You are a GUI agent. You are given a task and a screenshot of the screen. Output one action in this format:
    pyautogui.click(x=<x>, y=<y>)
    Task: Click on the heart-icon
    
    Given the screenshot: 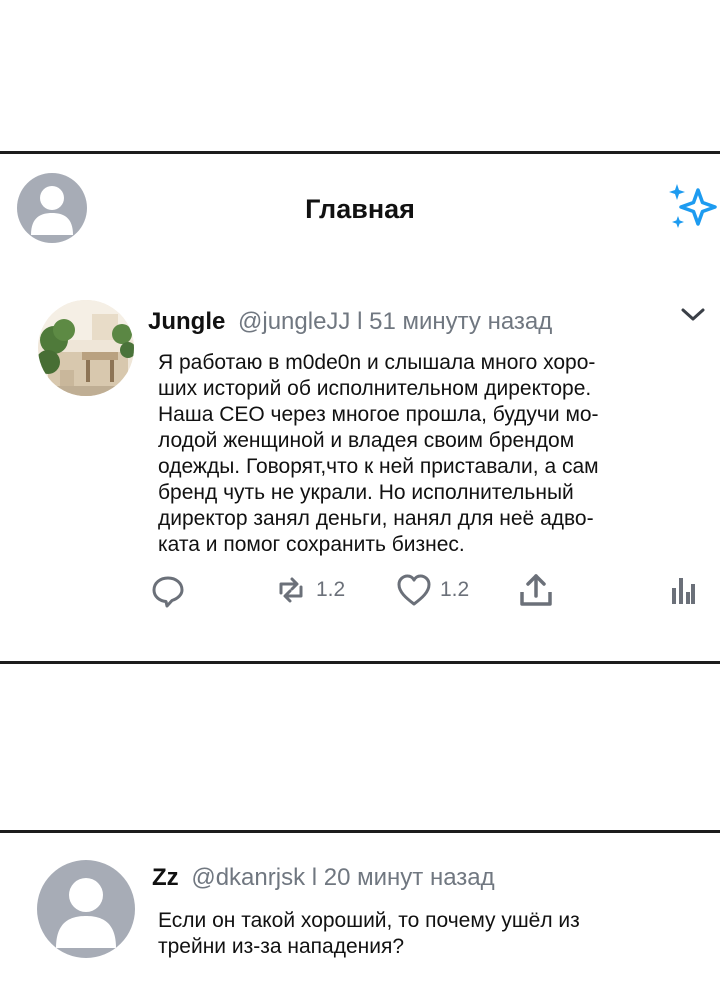 What is the action you would take?
    pyautogui.click(x=414, y=590)
    